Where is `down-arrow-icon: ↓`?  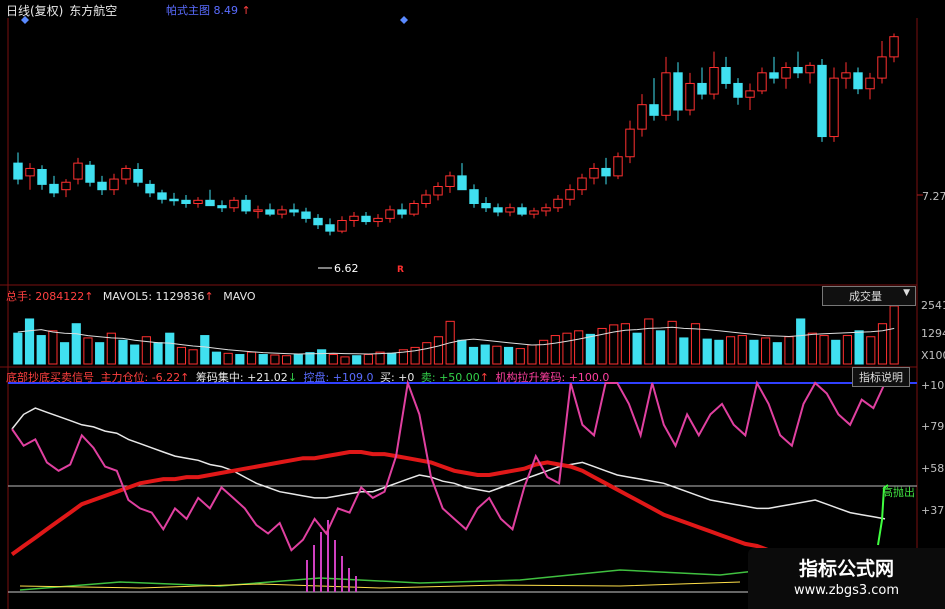
down-arrow-icon: ↓ is located at coordinates (292, 377).